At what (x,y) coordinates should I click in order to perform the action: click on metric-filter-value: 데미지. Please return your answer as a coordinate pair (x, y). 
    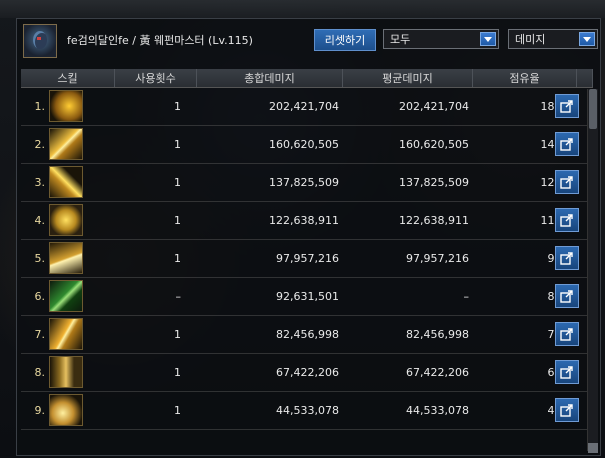
    Looking at the image, I should click on (530, 39).